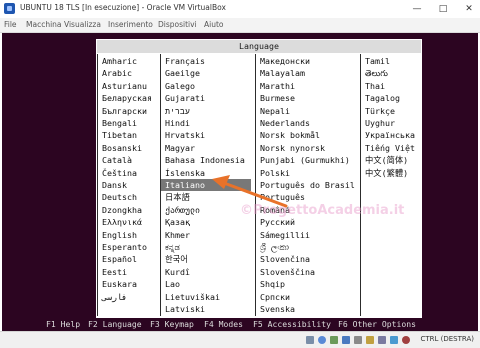  I want to click on language-option: Thai, so click(391, 86).